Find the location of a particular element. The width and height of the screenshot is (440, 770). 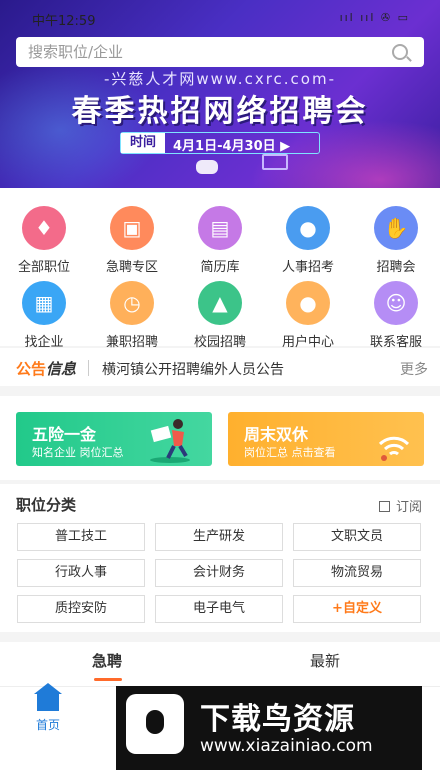

wifi-icon is located at coordinates (394, 448).